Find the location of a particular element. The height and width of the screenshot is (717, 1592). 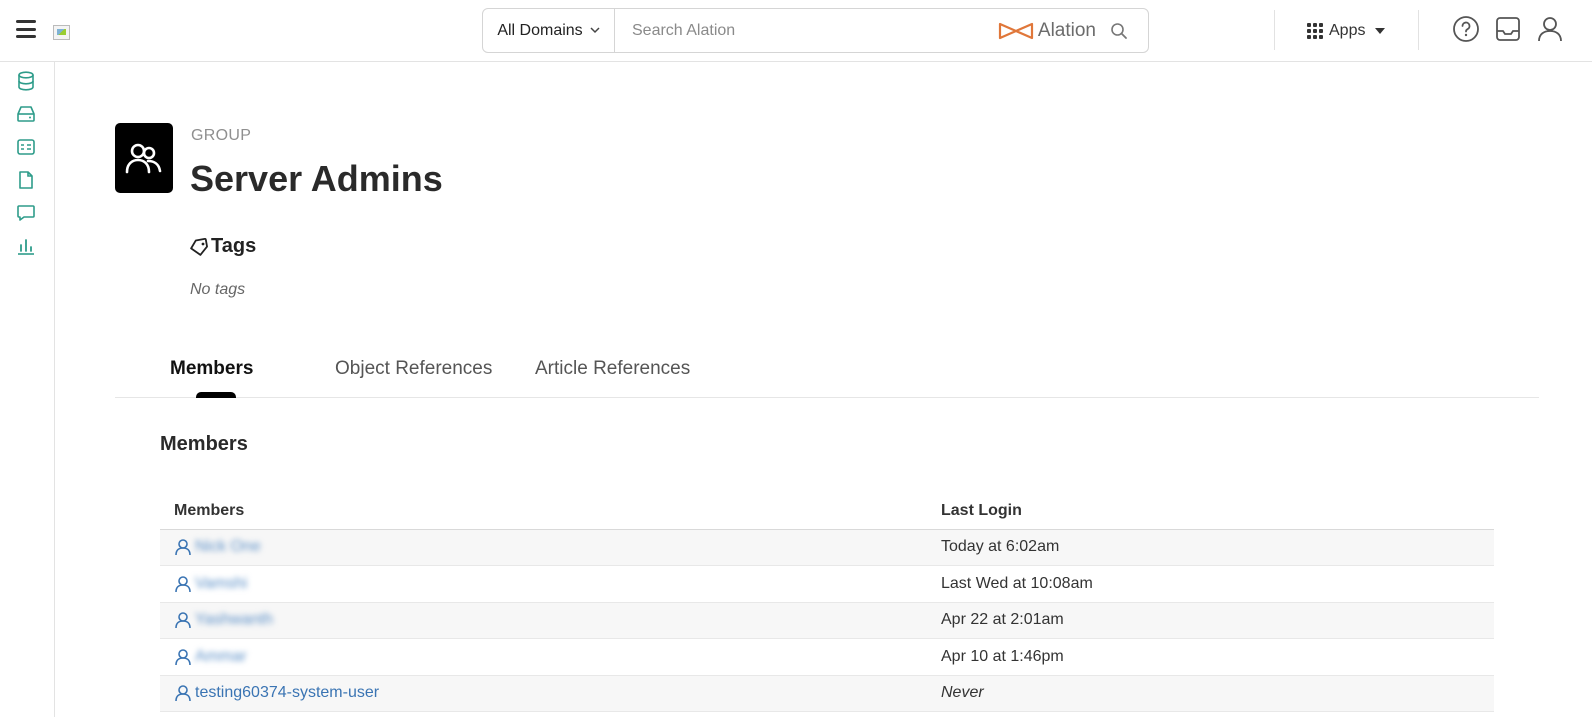

member-link: Nick One is located at coordinates (228, 547).